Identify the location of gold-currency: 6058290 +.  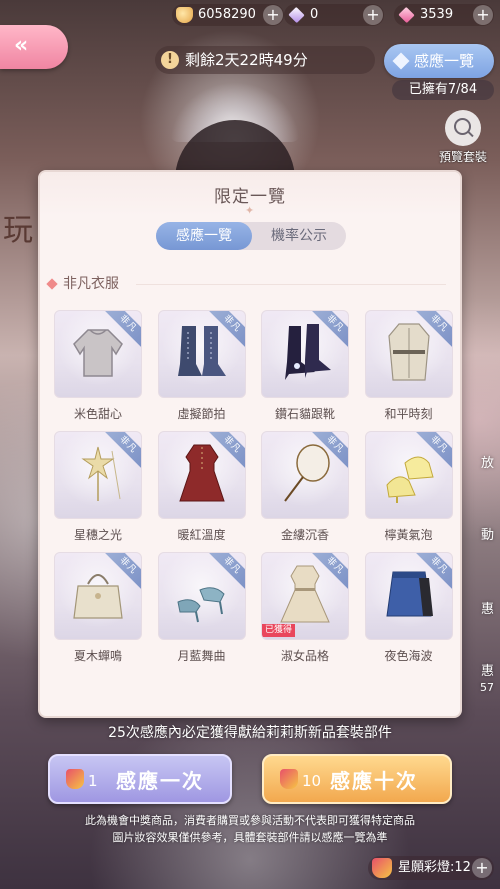
(228, 15).